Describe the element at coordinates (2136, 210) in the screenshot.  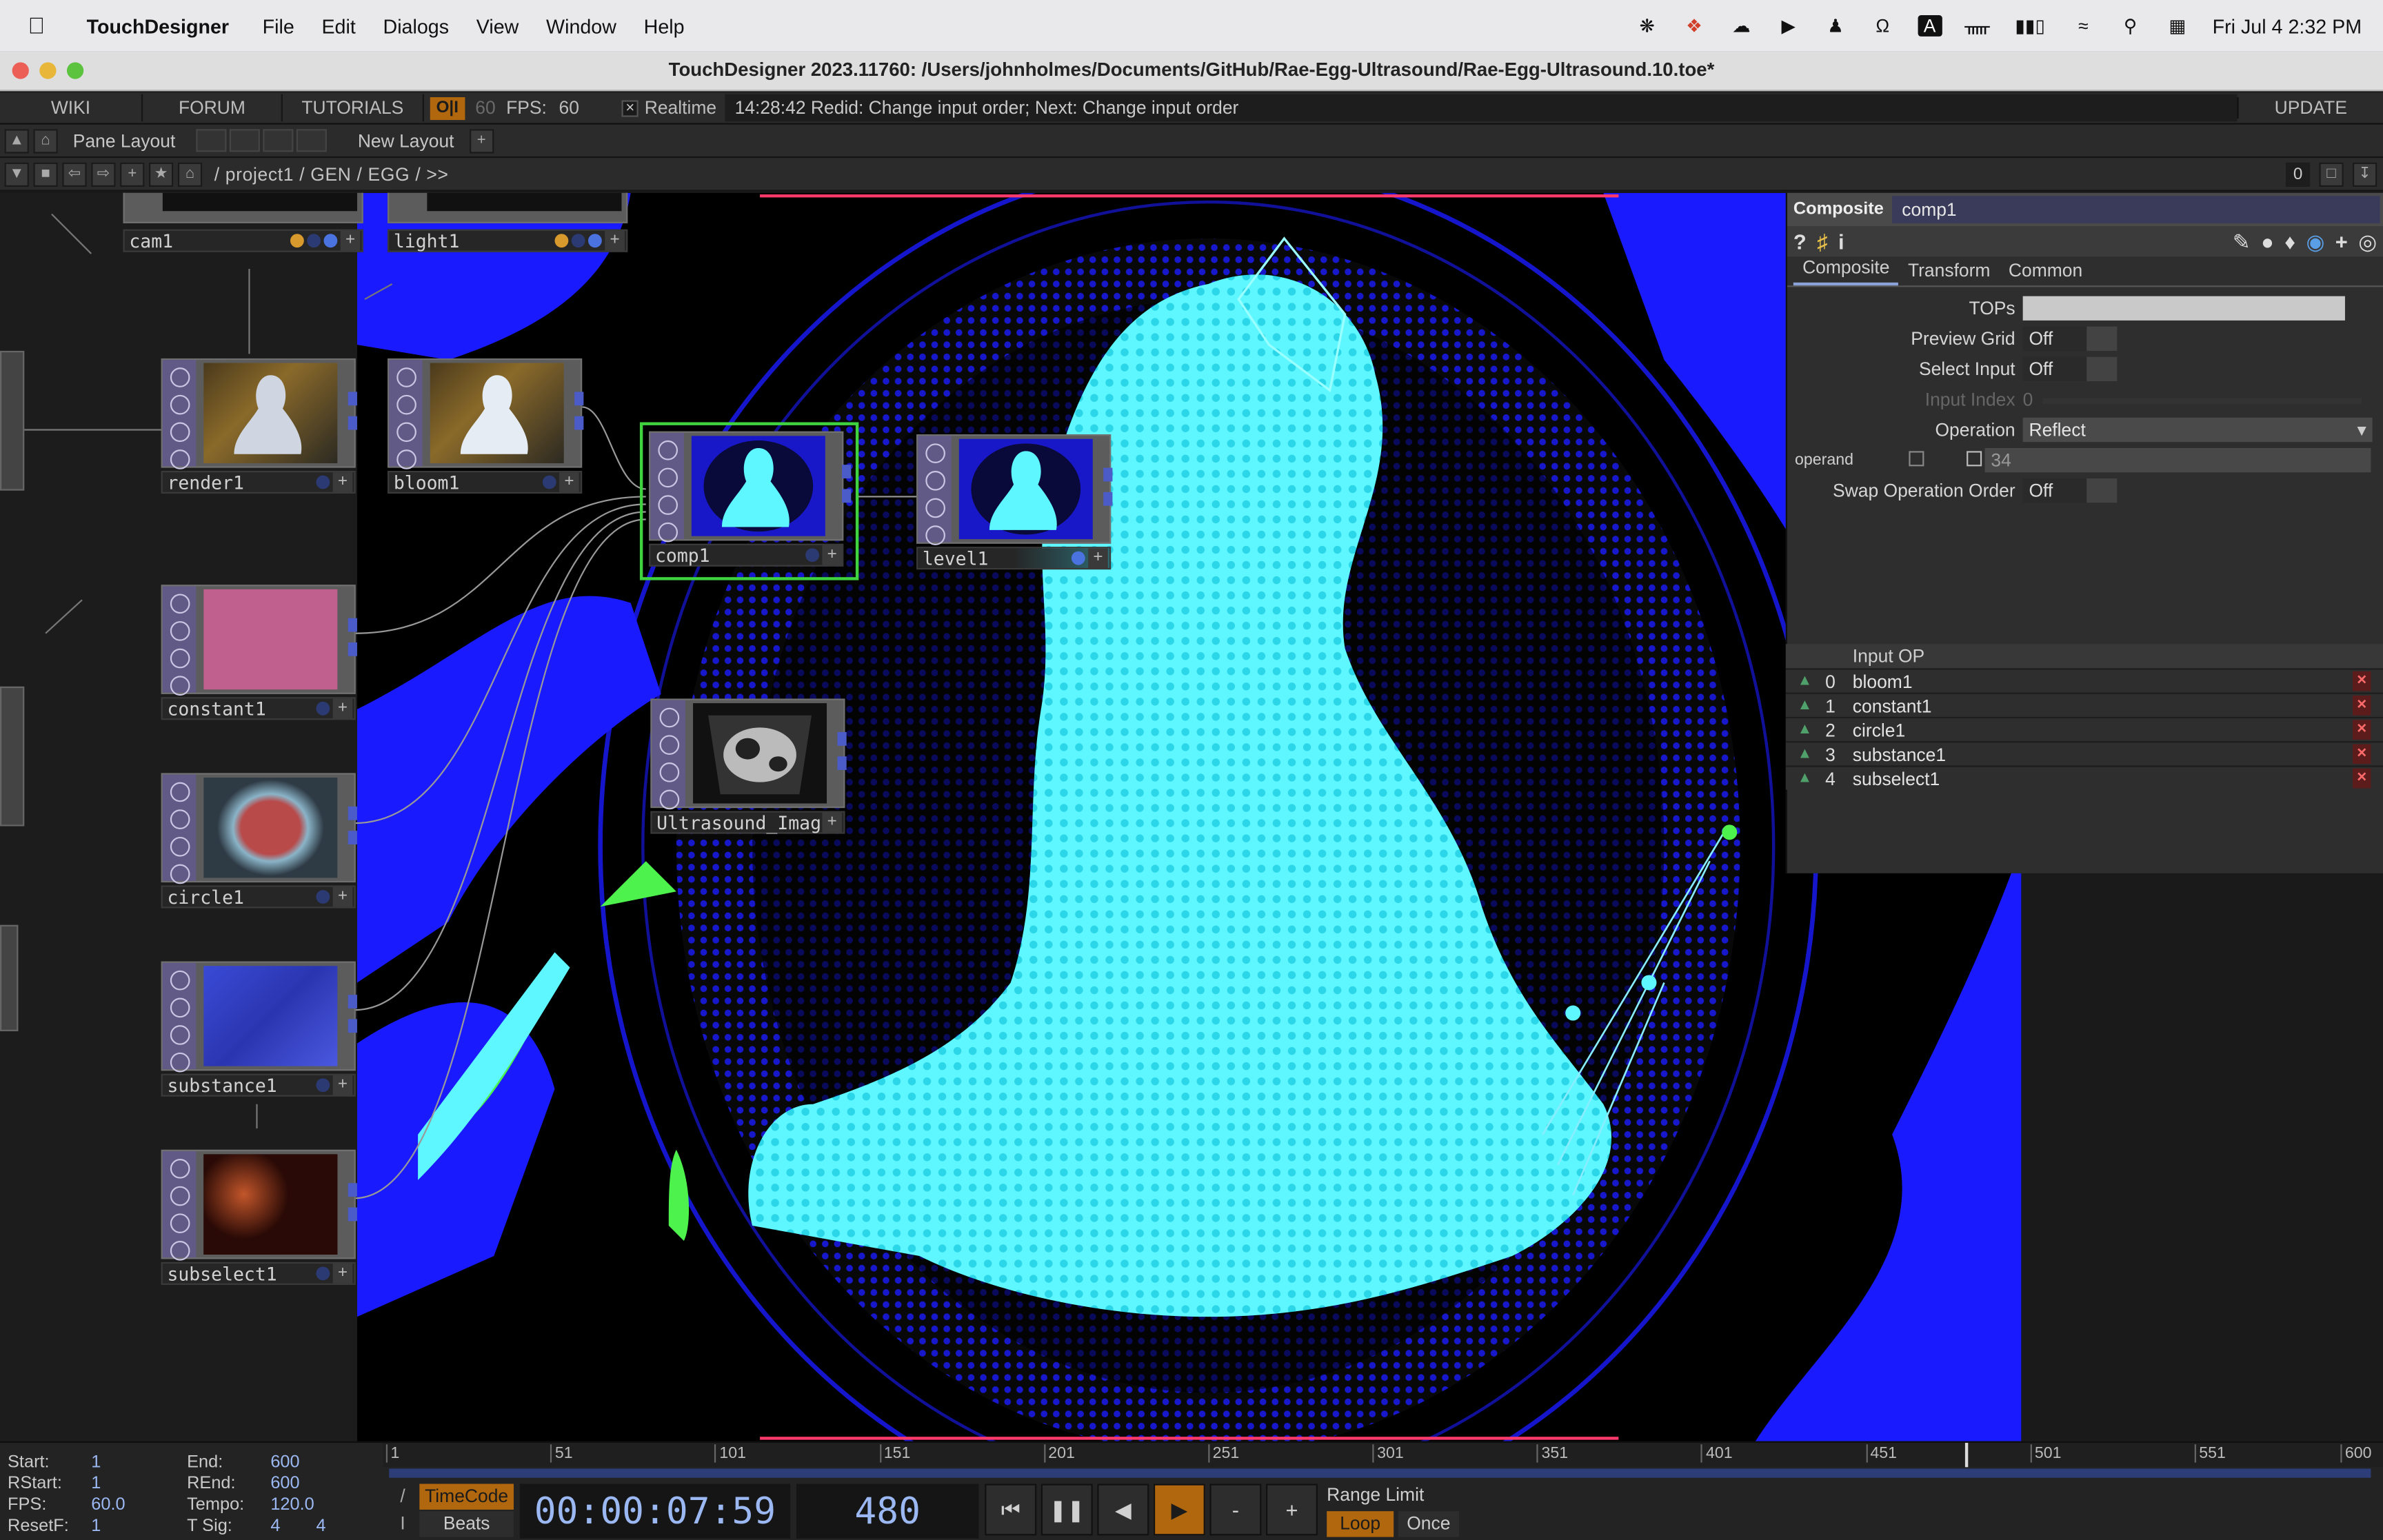
I see `op-name-field: comp1` at that location.